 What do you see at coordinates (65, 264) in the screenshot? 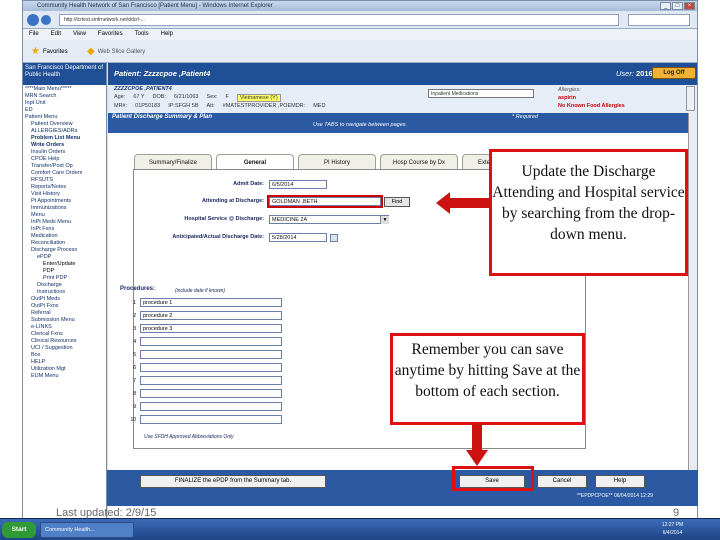
I see `sidebar-item: Enter/Update` at bounding box center [65, 264].